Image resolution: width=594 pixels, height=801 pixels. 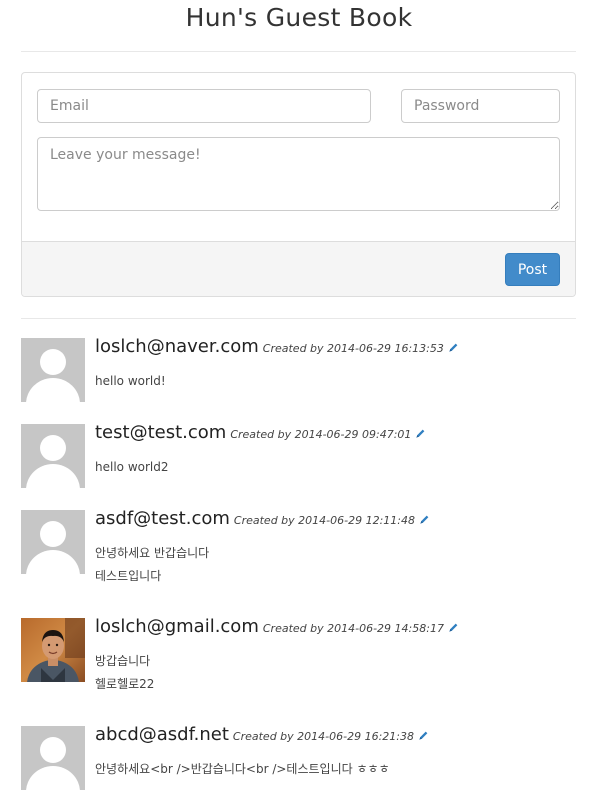 I want to click on entry-email: abcd@asdf.net, so click(x=162, y=734).